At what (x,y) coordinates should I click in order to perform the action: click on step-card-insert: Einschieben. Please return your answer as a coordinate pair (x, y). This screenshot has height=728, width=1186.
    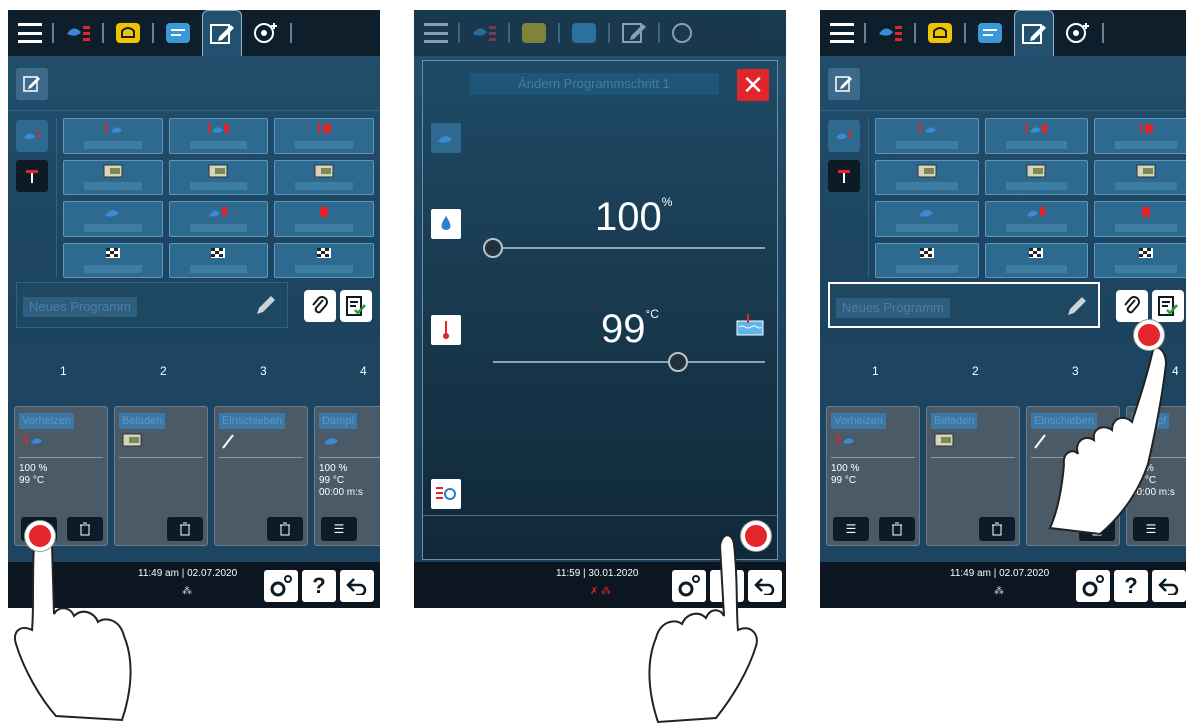
    Looking at the image, I should click on (261, 476).